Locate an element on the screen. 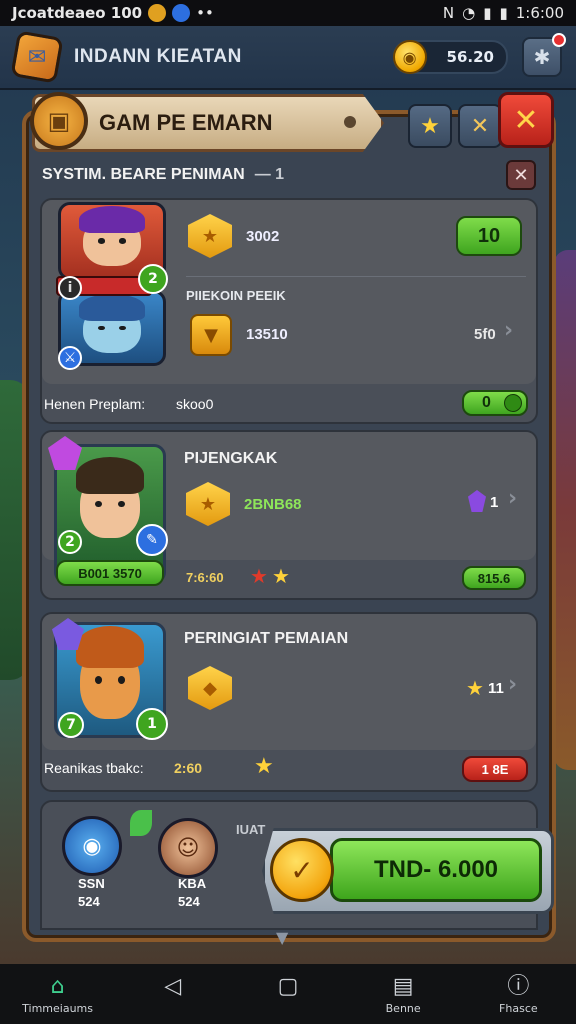 Image resolution: width=576 pixels, height=1024 pixels. reward-side-value: 5f0 is located at coordinates (485, 334).